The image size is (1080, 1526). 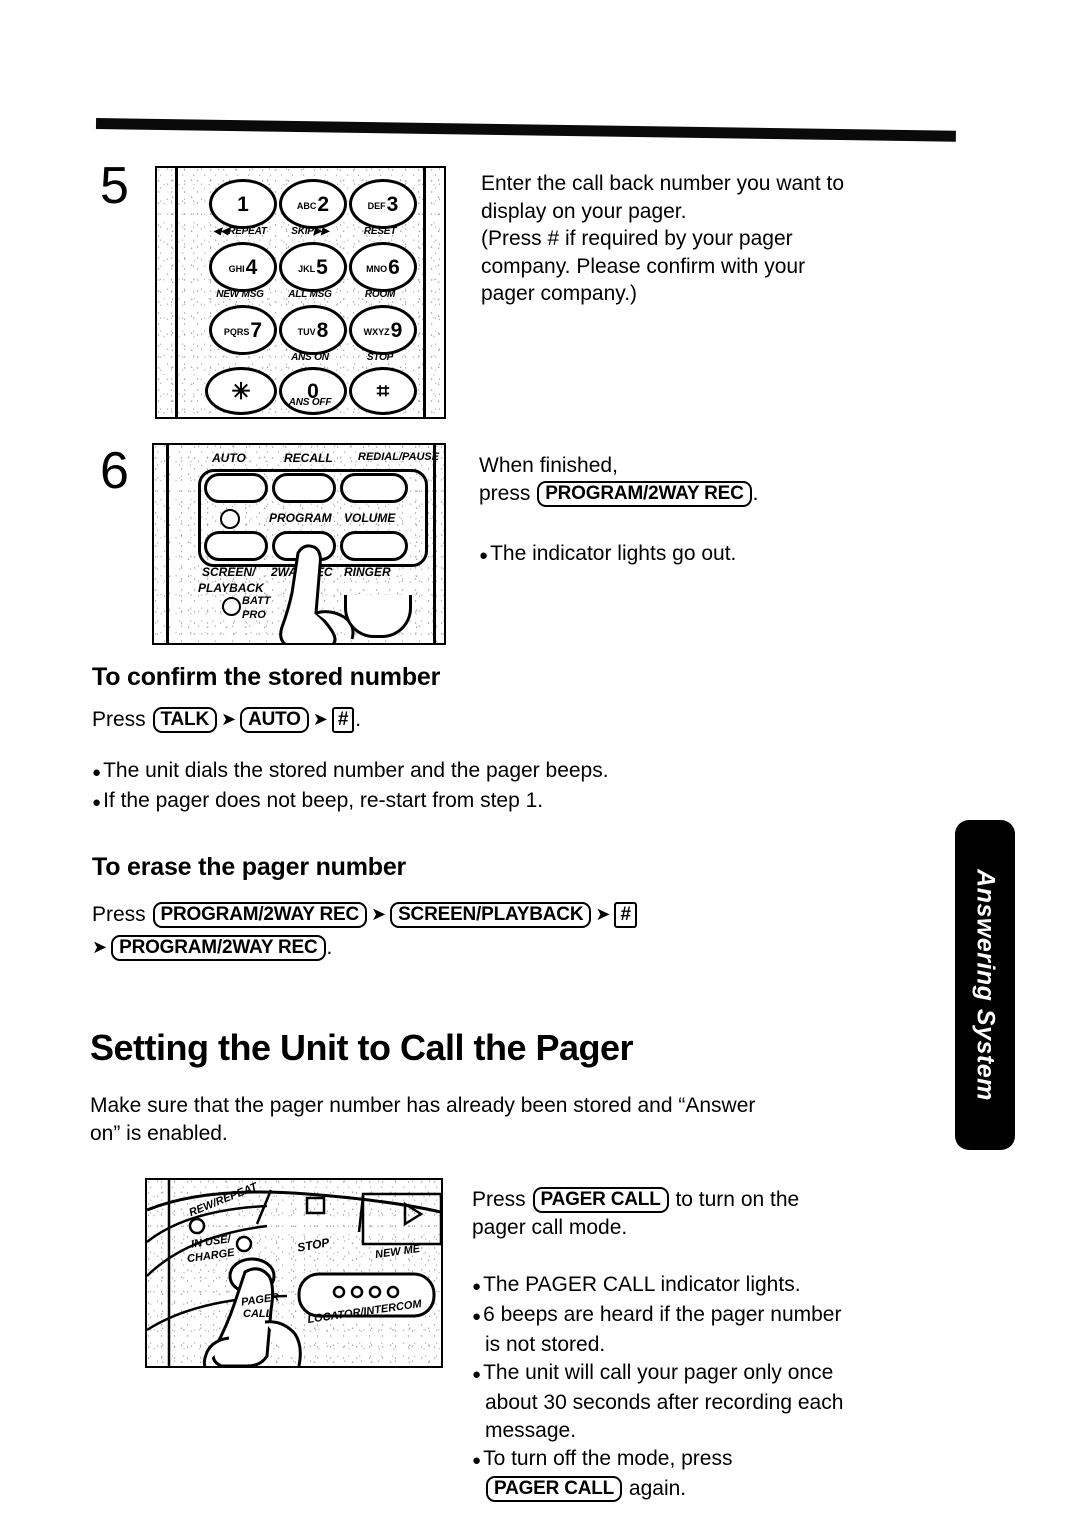 What do you see at coordinates (717, 1316) in the screenshot?
I see `bullet-item: 6 beeps are heard if the pager number` at bounding box center [717, 1316].